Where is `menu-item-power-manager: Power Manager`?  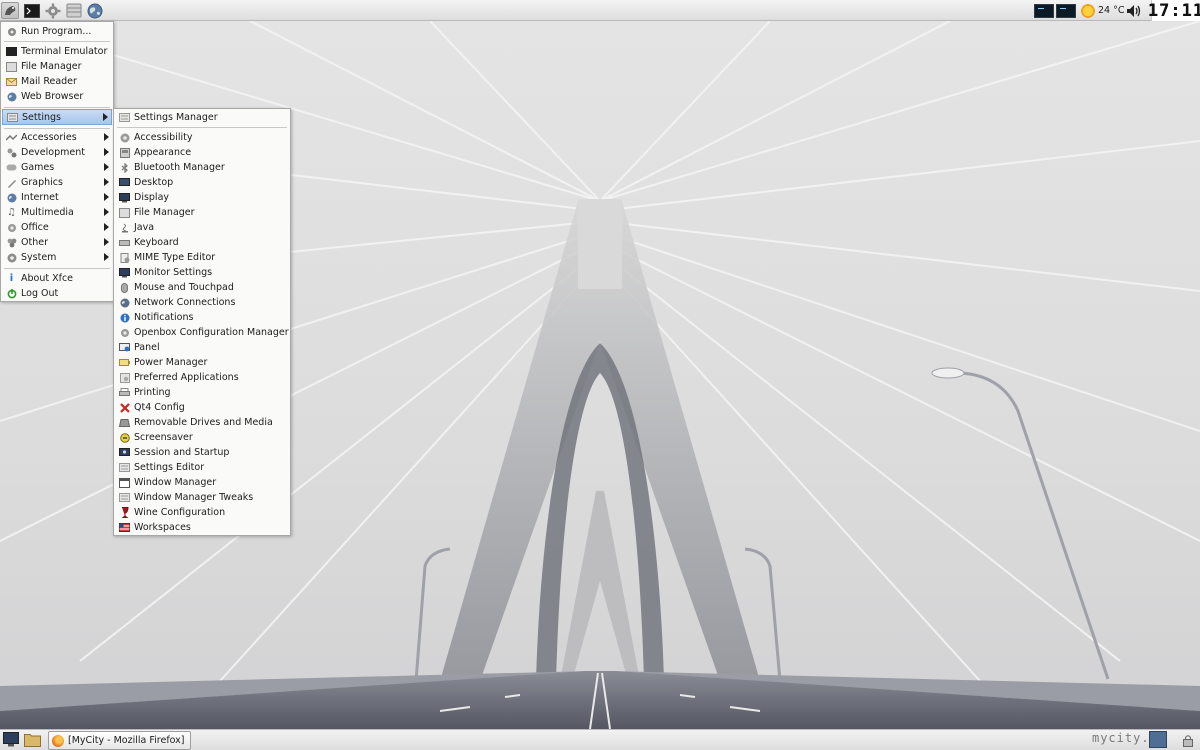 menu-item-power-manager: Power Manager is located at coordinates (202, 362).